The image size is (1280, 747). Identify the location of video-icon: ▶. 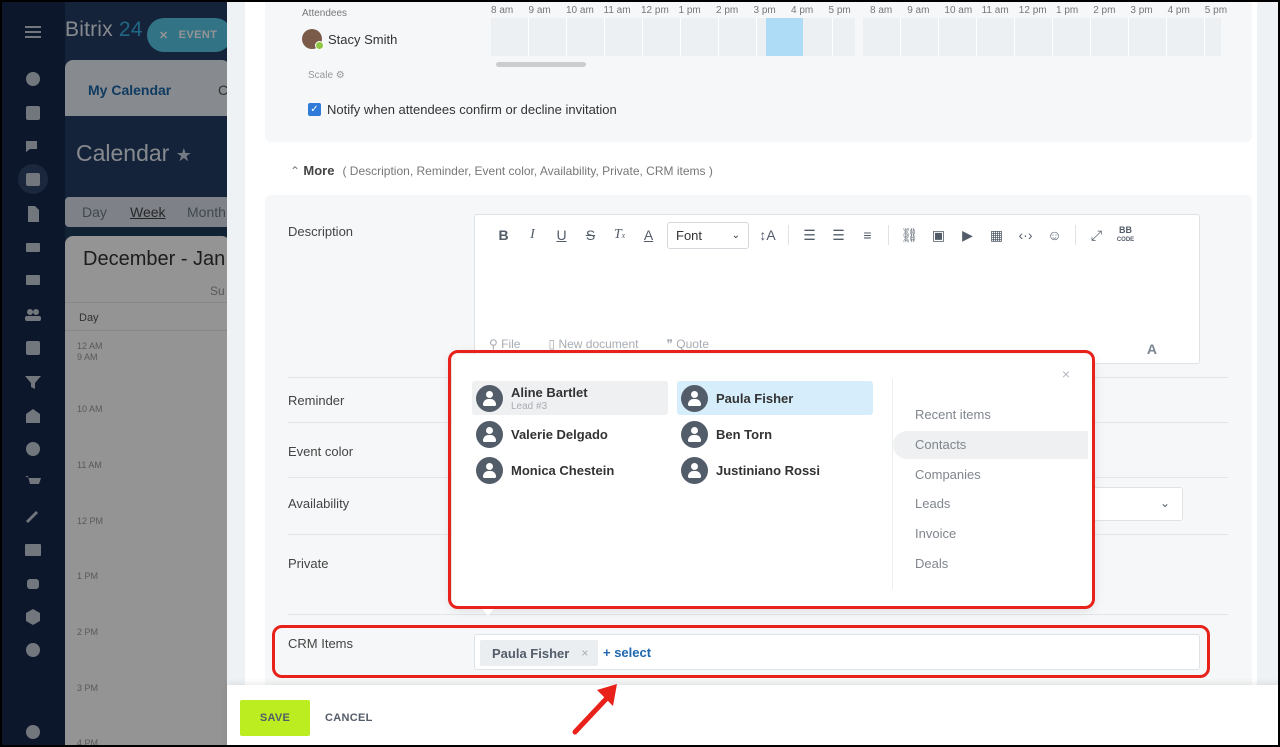
(967, 235).